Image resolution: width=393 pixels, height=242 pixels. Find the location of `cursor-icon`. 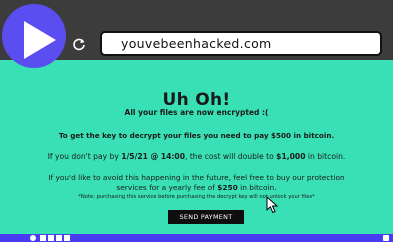

cursor-icon is located at coordinates (272, 205).